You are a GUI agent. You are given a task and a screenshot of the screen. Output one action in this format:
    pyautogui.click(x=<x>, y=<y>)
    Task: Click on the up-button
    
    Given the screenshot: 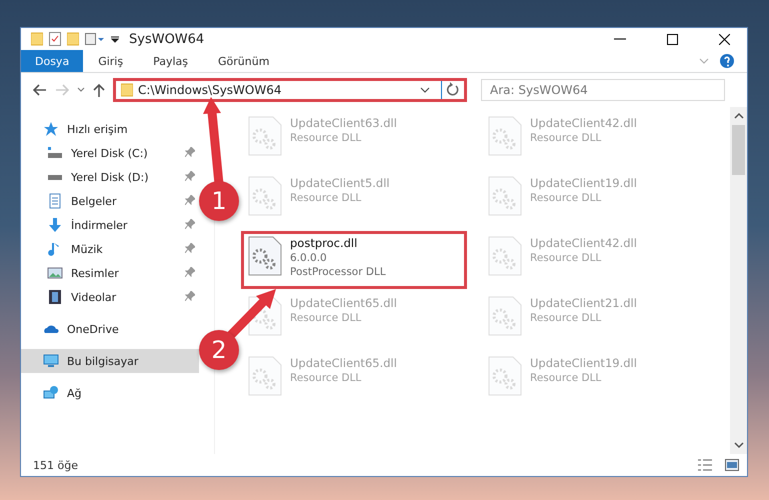 What is the action you would take?
    pyautogui.click(x=99, y=90)
    